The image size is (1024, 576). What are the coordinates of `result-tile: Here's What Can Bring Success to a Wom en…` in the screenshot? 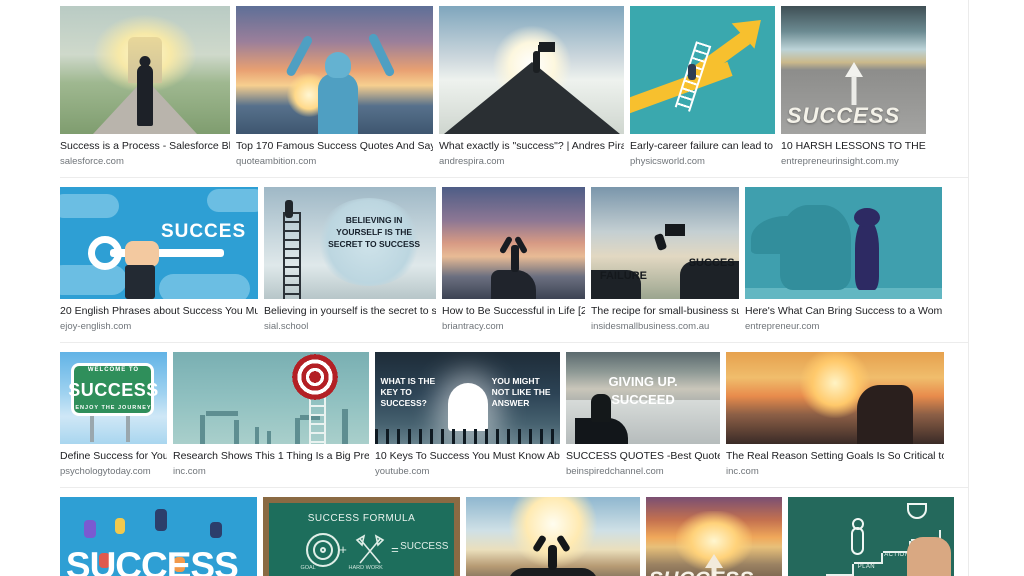 It's located at (843, 260).